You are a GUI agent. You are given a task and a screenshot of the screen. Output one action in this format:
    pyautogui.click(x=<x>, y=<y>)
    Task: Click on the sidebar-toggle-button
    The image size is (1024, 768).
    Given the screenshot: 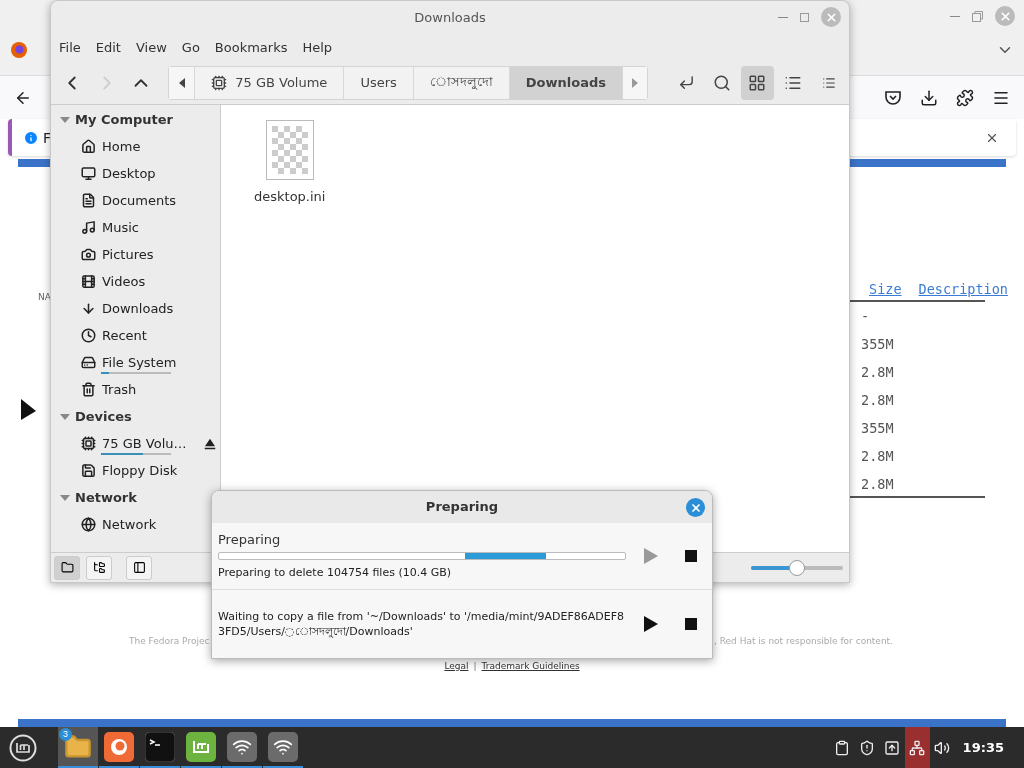 What is the action you would take?
    pyautogui.click(x=139, y=567)
    